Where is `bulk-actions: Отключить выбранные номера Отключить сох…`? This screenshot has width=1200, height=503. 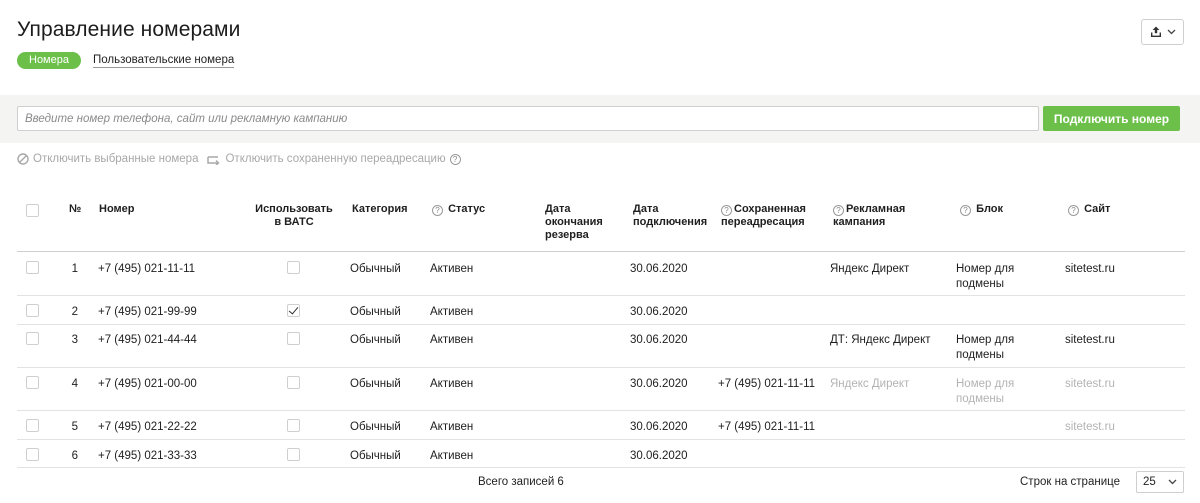
bulk-actions: Отключить выбранные номера Отключить сох… is located at coordinates (243, 159).